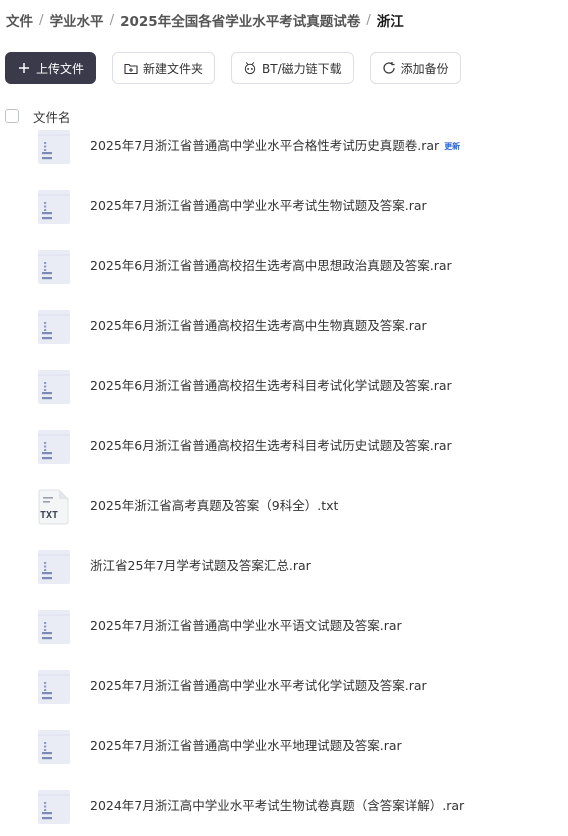  I want to click on file-name: 2025年7月浙江省普通高中学业水平考试生物试题及答案.rar, so click(258, 206).